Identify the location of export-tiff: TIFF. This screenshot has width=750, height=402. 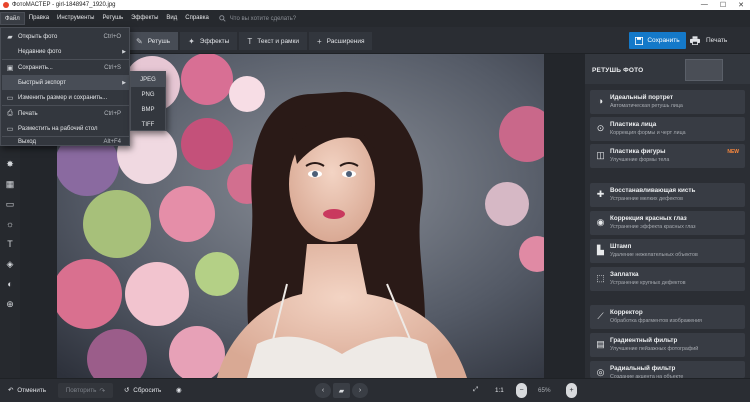
(148, 124).